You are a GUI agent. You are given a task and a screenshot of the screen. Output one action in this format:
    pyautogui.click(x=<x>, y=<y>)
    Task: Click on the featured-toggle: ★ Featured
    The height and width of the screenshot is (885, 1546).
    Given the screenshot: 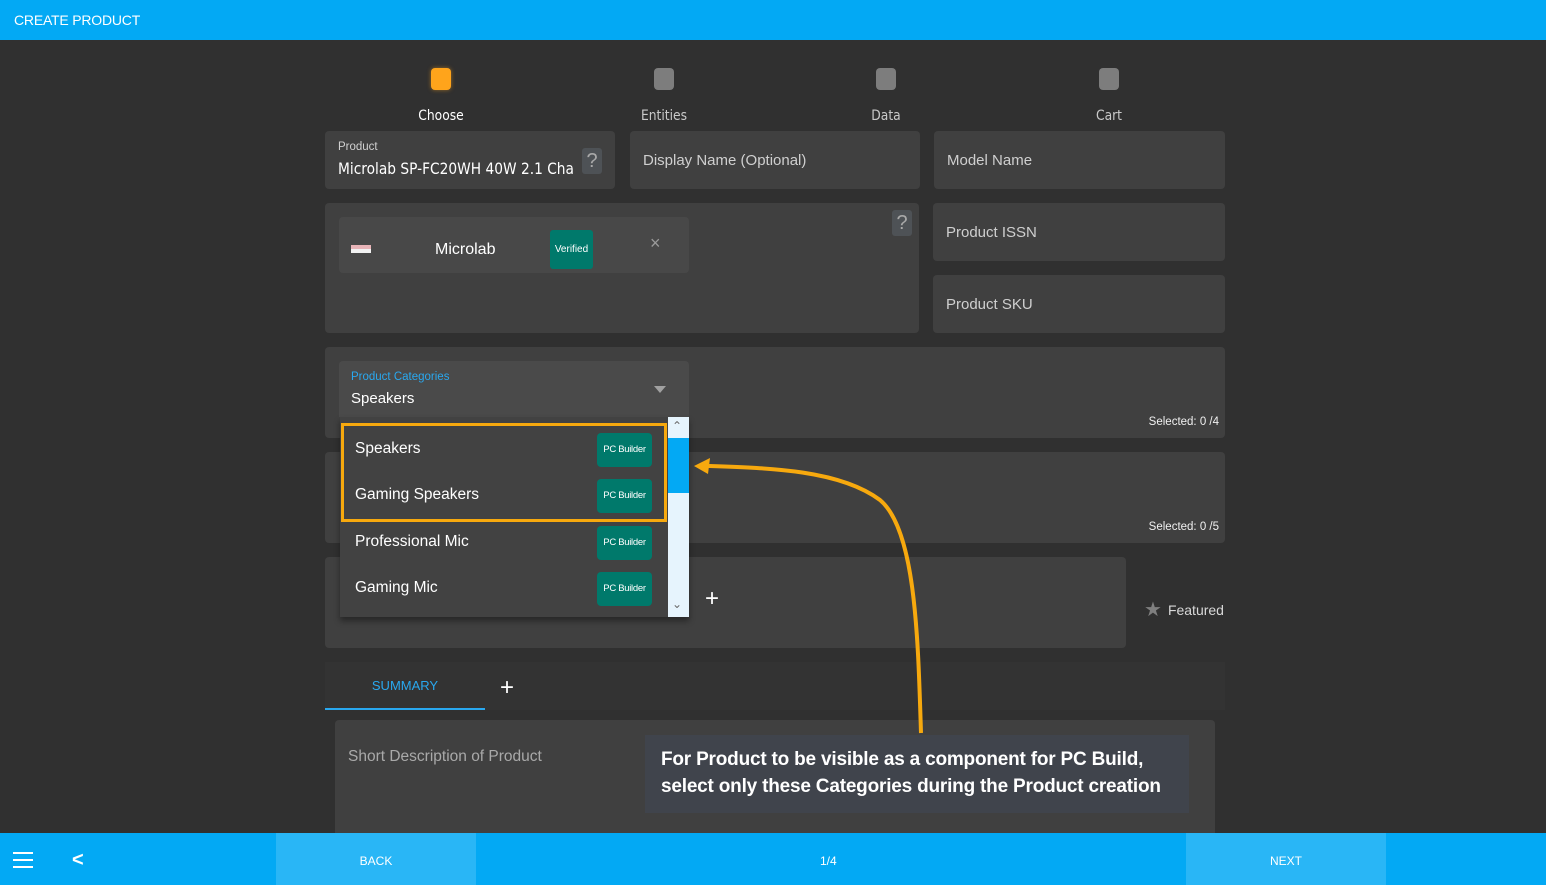 What is the action you would take?
    pyautogui.click(x=1184, y=610)
    